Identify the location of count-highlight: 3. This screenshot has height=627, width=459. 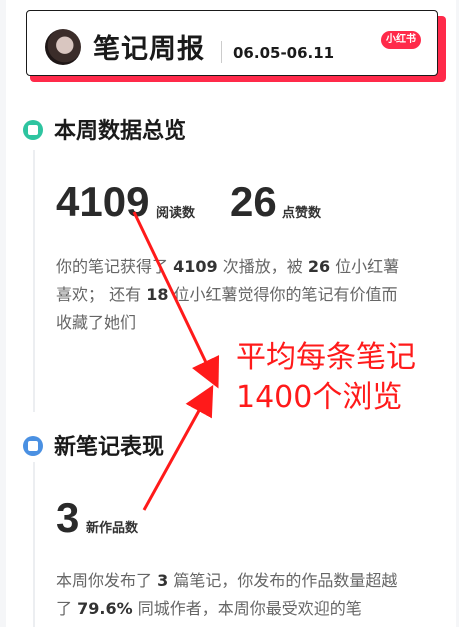
(163, 580).